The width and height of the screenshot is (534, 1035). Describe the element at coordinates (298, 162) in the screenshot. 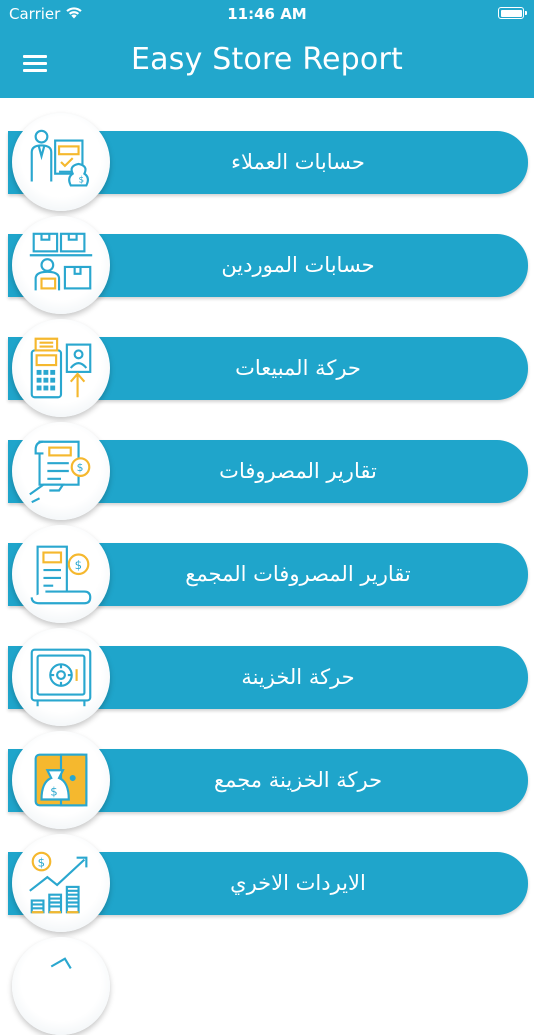

I see `menu-item-label: حسابات العملاء` at that location.